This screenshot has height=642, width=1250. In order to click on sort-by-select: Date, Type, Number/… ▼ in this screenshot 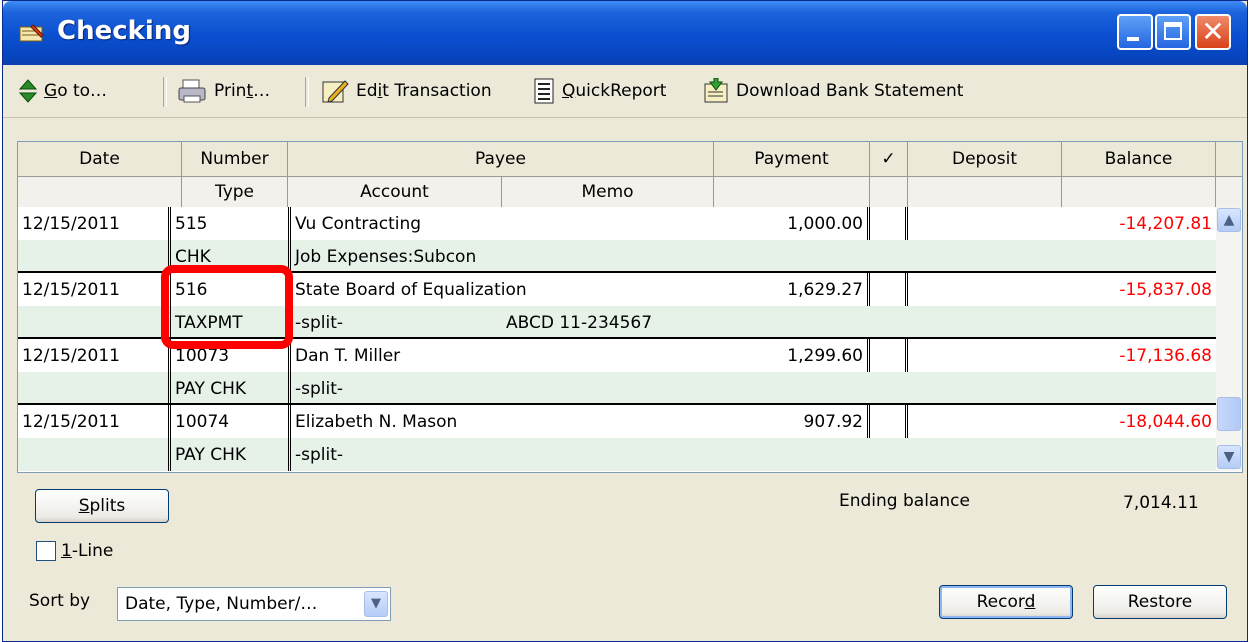, I will do `click(254, 604)`.